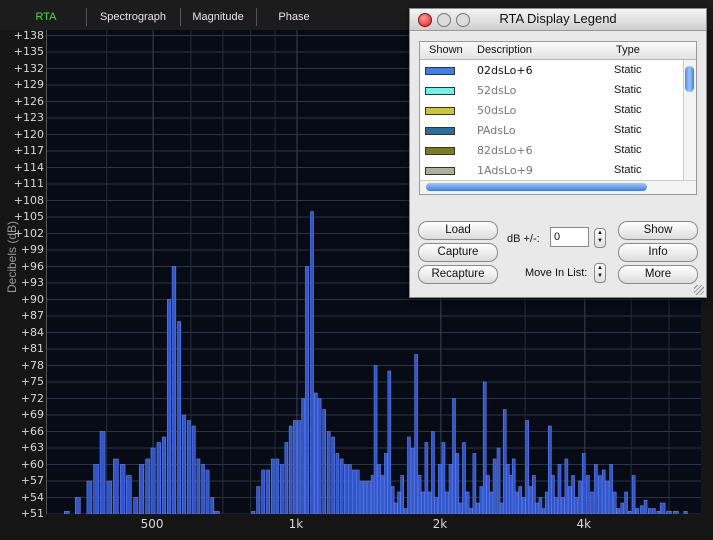 The image size is (713, 540). What do you see at coordinates (551, 111) in the screenshot?
I see `legend-row: 50dsLo Static` at bounding box center [551, 111].